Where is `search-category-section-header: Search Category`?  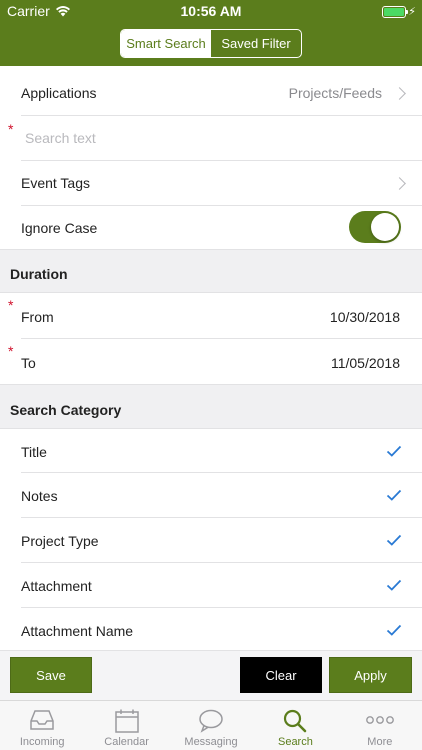
search-category-section-header: Search Category is located at coordinates (211, 406).